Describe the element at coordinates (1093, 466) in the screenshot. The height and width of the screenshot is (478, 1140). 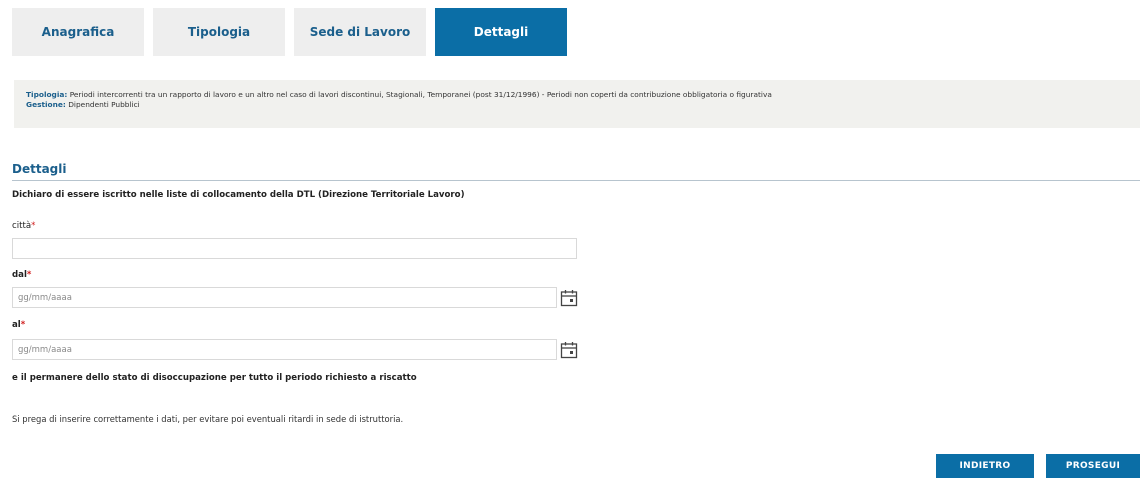
I see `next-button: PROSEGUI` at that location.